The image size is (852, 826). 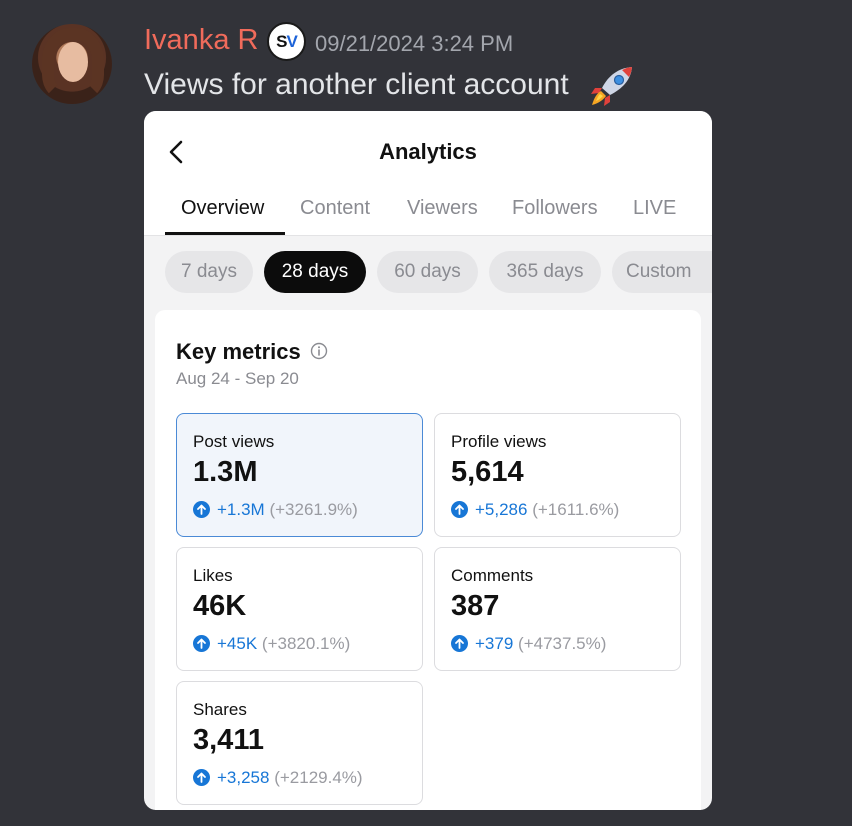 I want to click on metric-value: 3,411, so click(x=228, y=740).